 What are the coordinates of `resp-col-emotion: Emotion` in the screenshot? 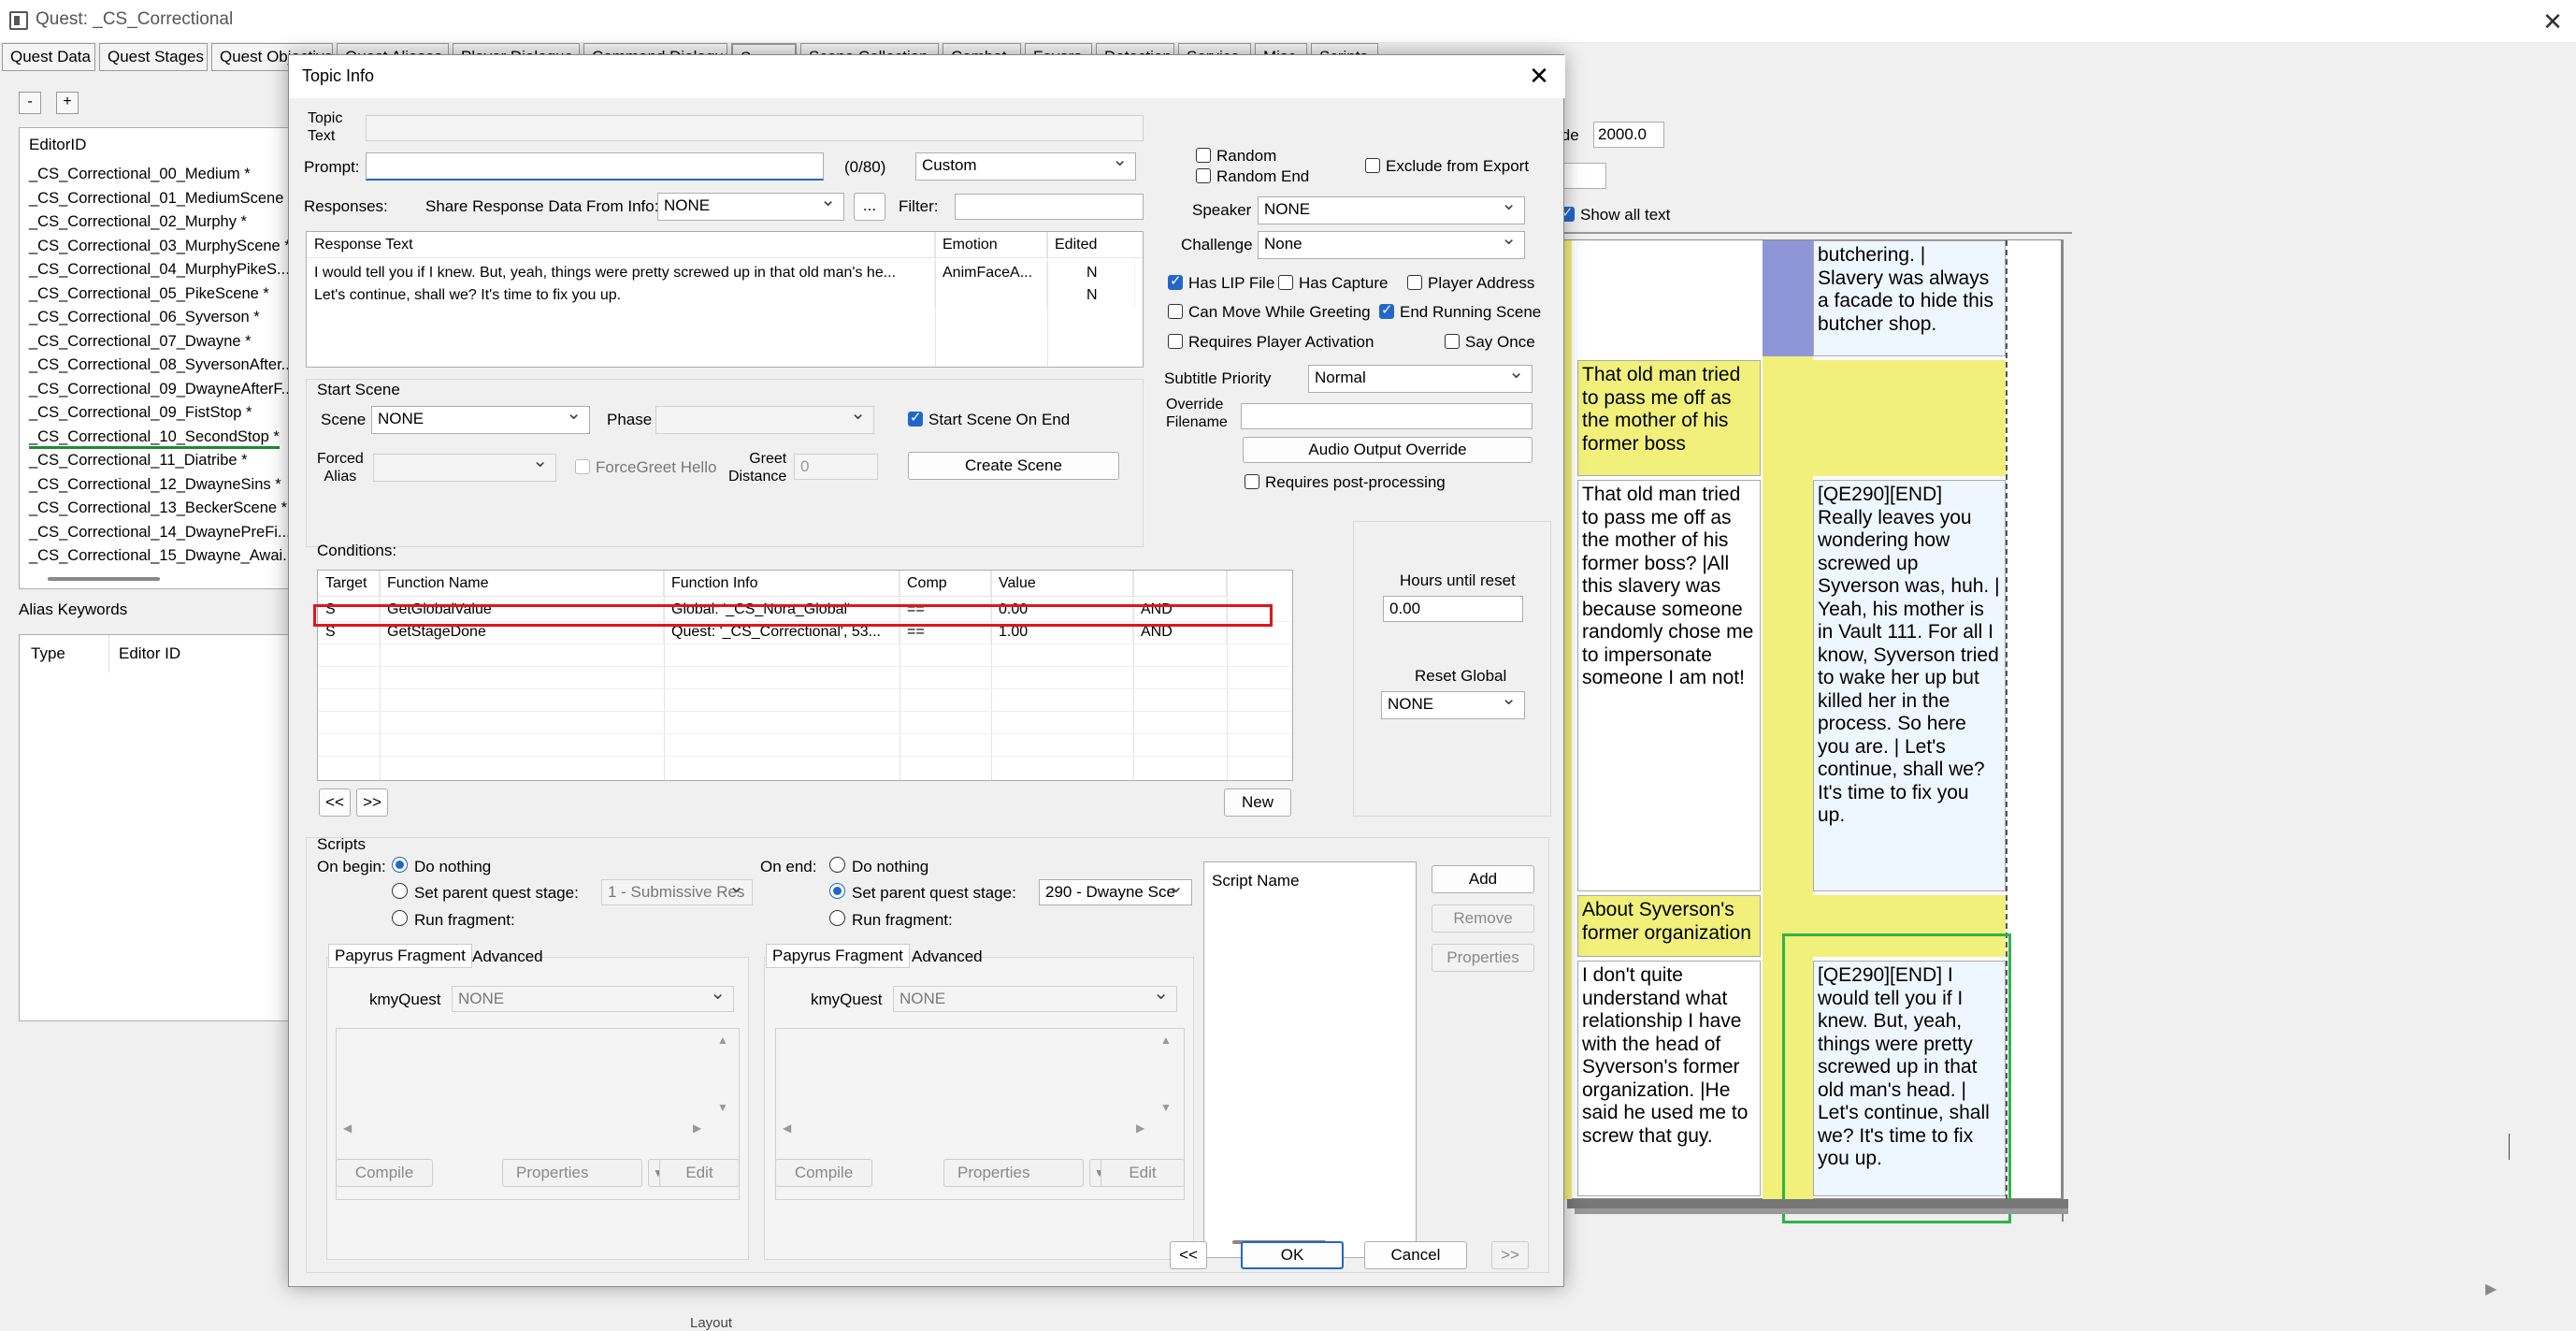 It's located at (991, 245).